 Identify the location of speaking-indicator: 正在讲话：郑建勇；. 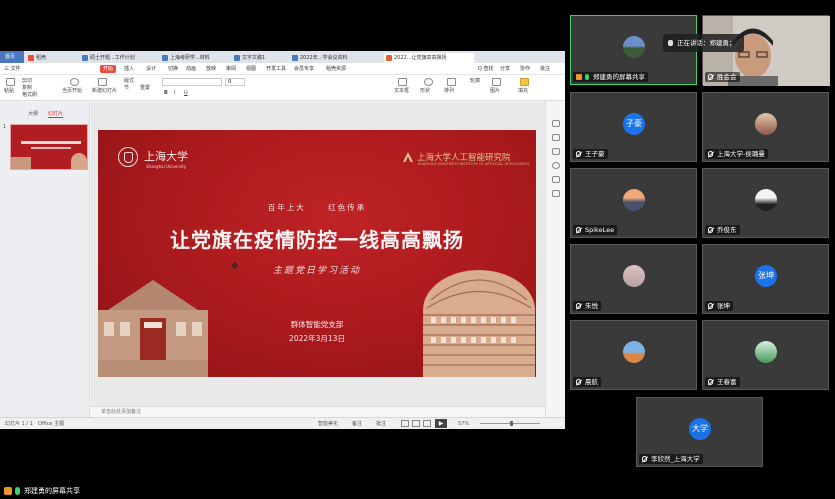
(703, 43).